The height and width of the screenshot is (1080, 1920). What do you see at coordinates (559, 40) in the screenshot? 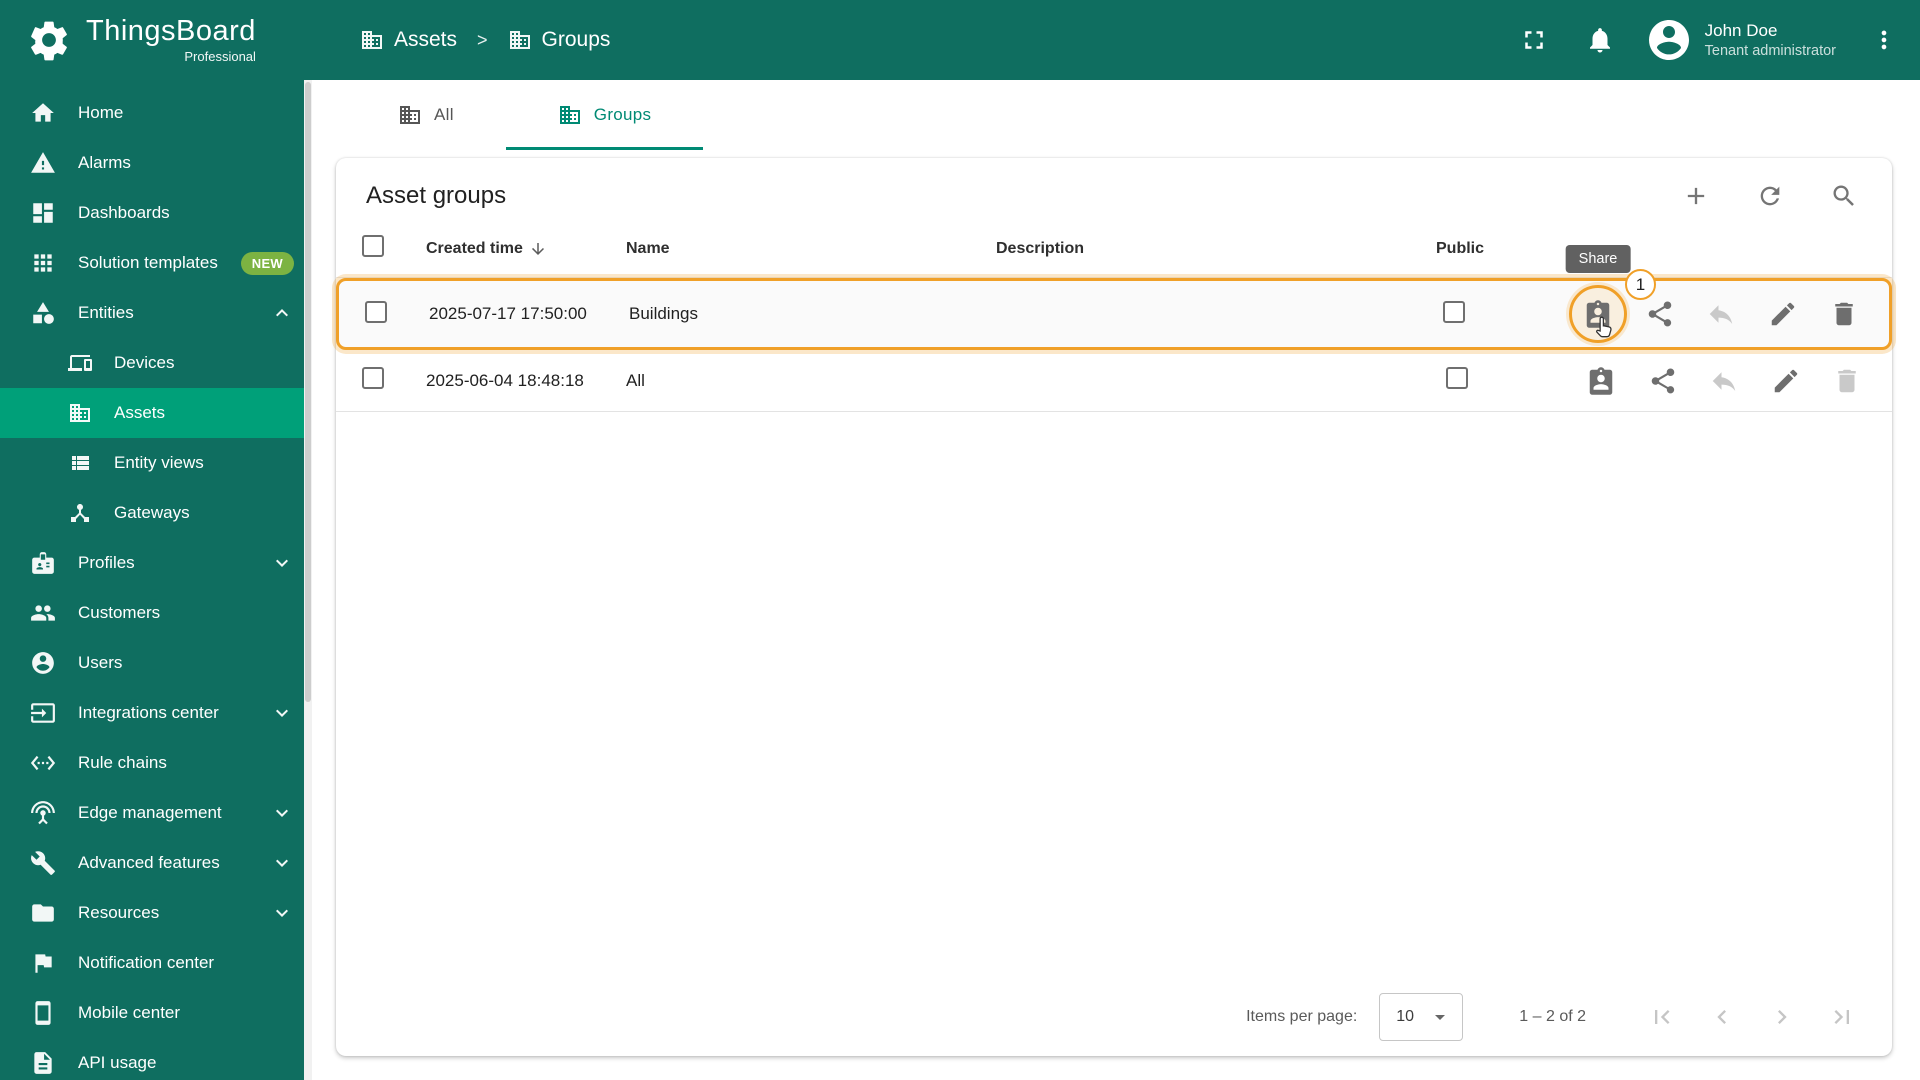
I see `breadcrumb-item-groups: Groups` at bounding box center [559, 40].